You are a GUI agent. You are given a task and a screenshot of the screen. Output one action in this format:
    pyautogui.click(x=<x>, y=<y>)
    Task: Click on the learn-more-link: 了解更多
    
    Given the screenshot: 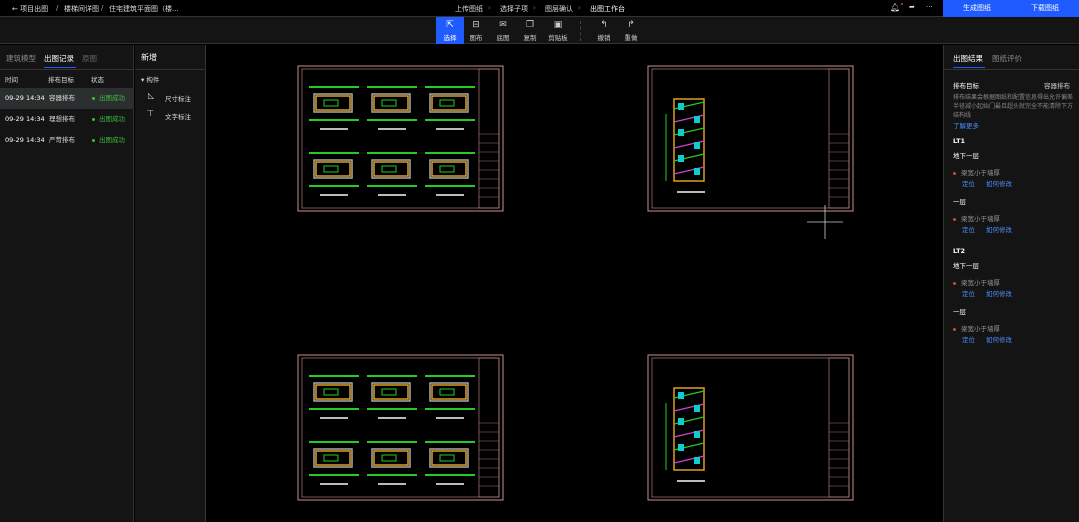 What is the action you would take?
    pyautogui.click(x=966, y=125)
    